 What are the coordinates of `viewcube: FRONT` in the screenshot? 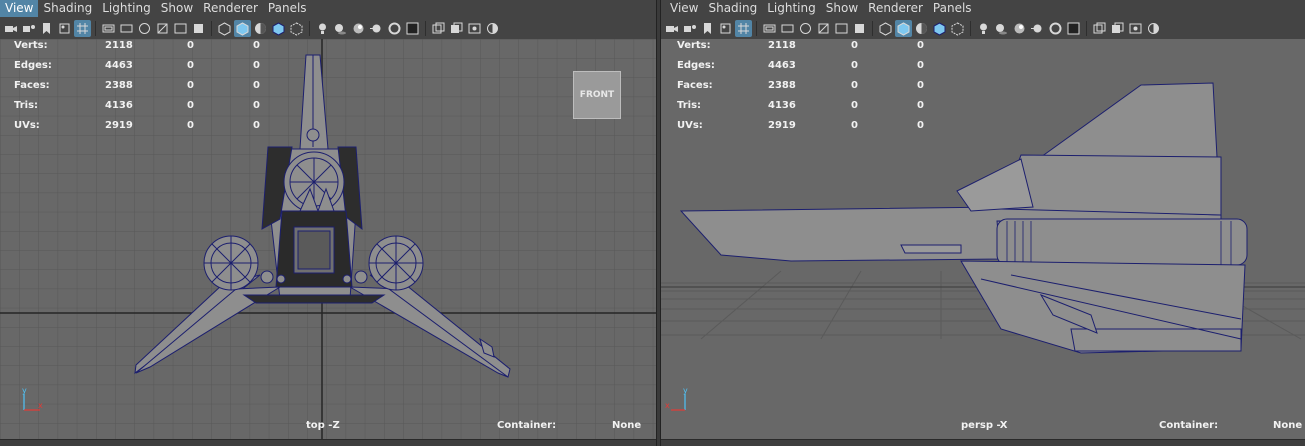 It's located at (597, 95).